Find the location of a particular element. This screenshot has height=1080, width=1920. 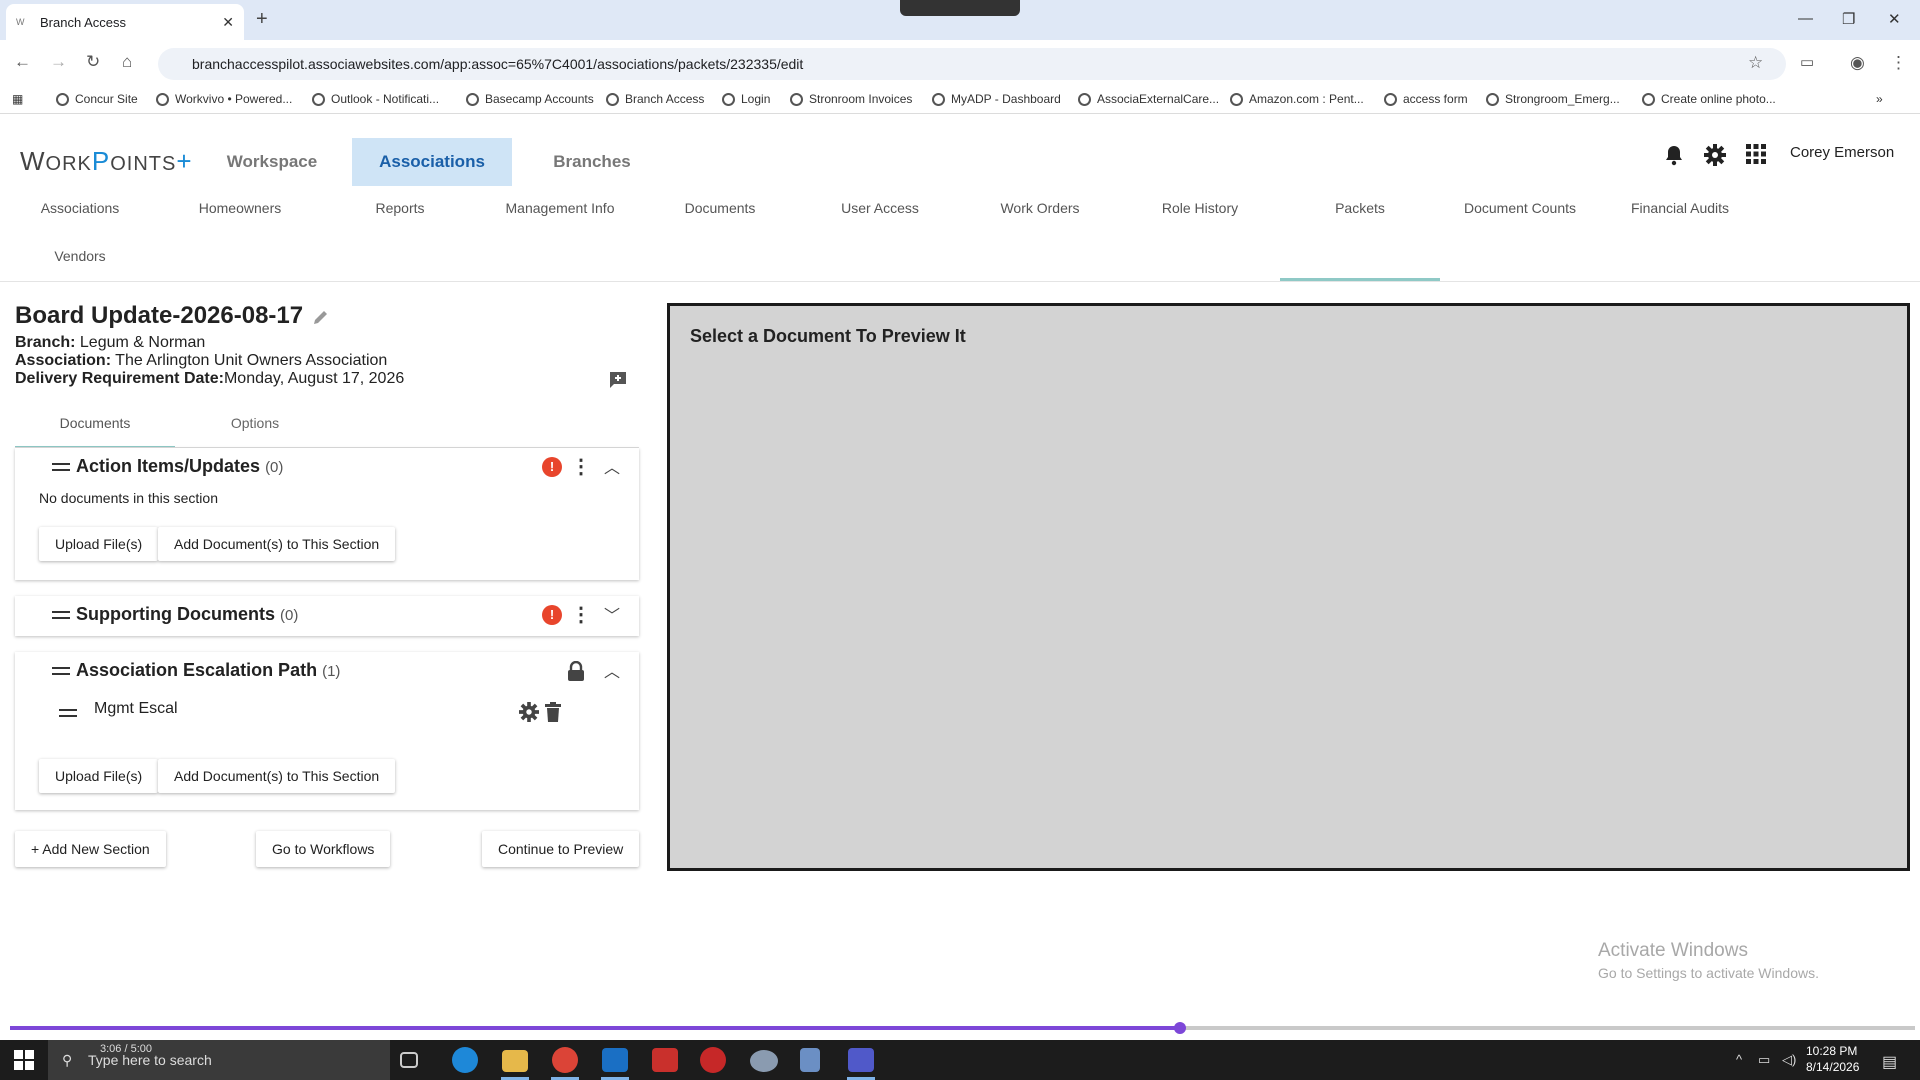

section-count: (0) is located at coordinates (289, 615).